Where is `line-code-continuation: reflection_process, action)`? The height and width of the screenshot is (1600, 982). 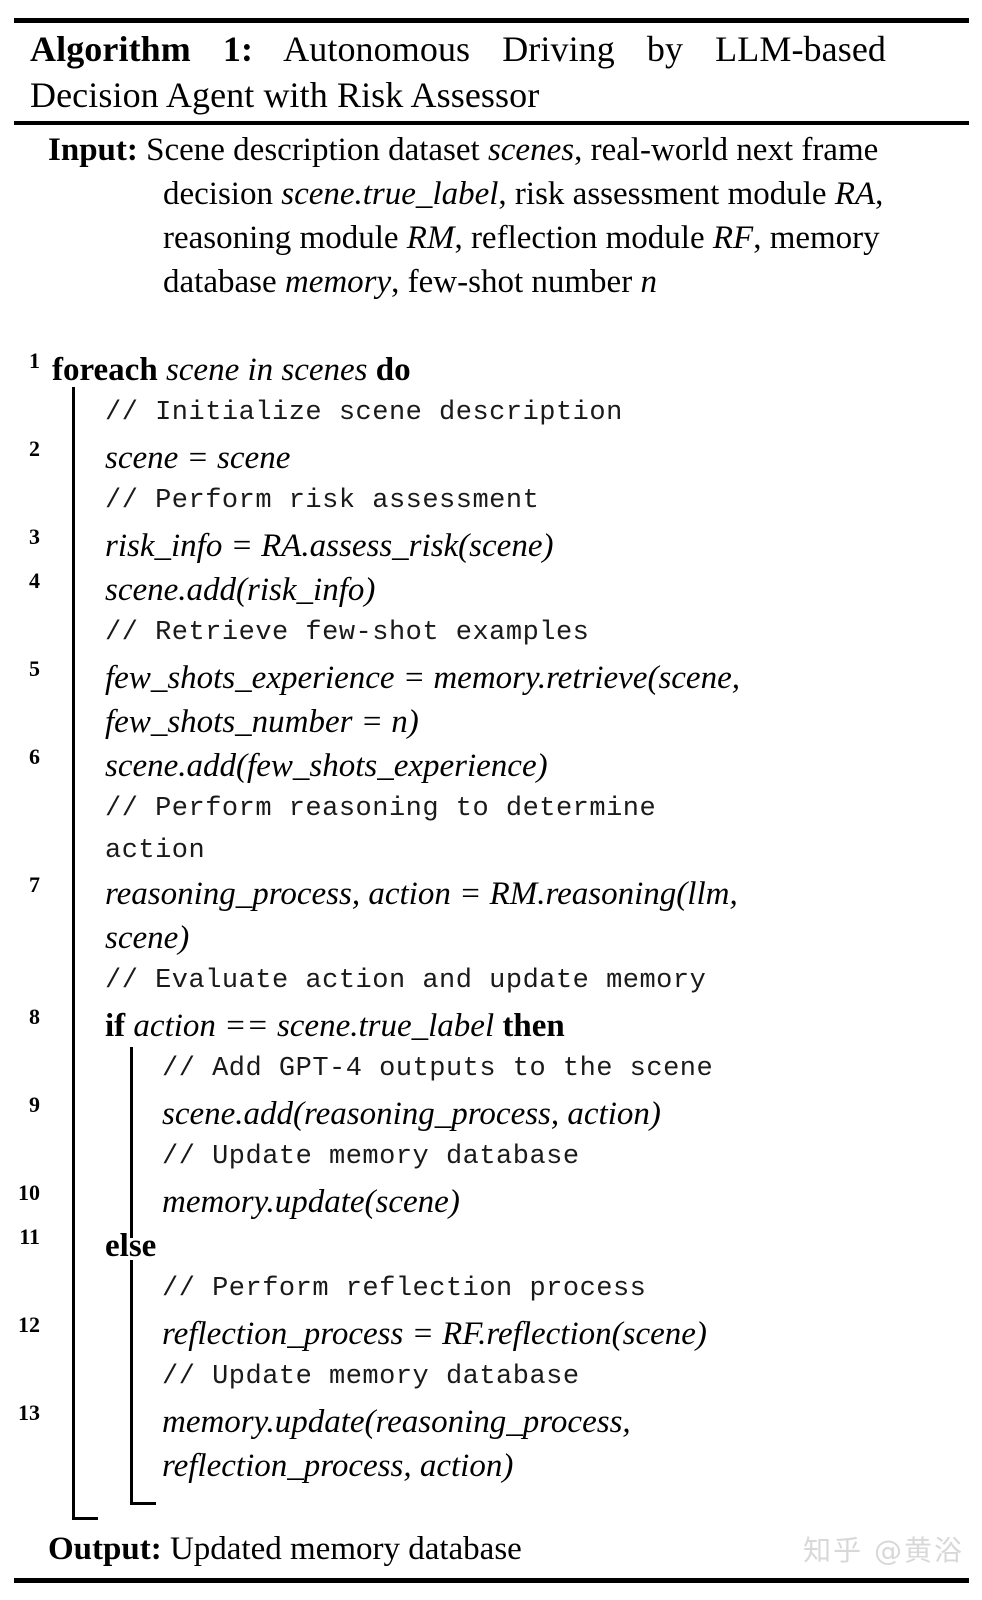
line-code-continuation: reflection_process, action) is located at coordinates (338, 1466).